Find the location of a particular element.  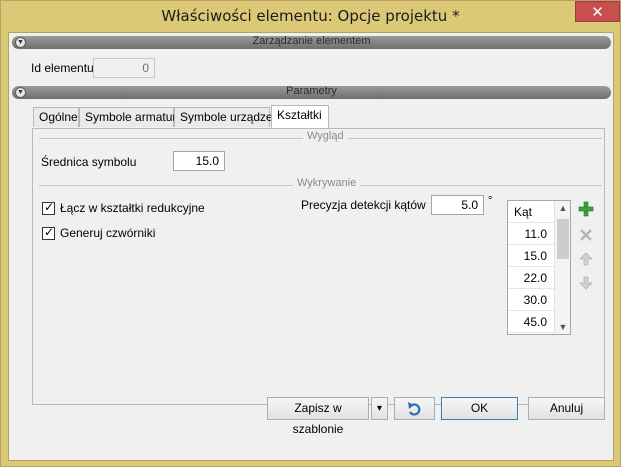

degree-unit: ° is located at coordinates (490, 201).